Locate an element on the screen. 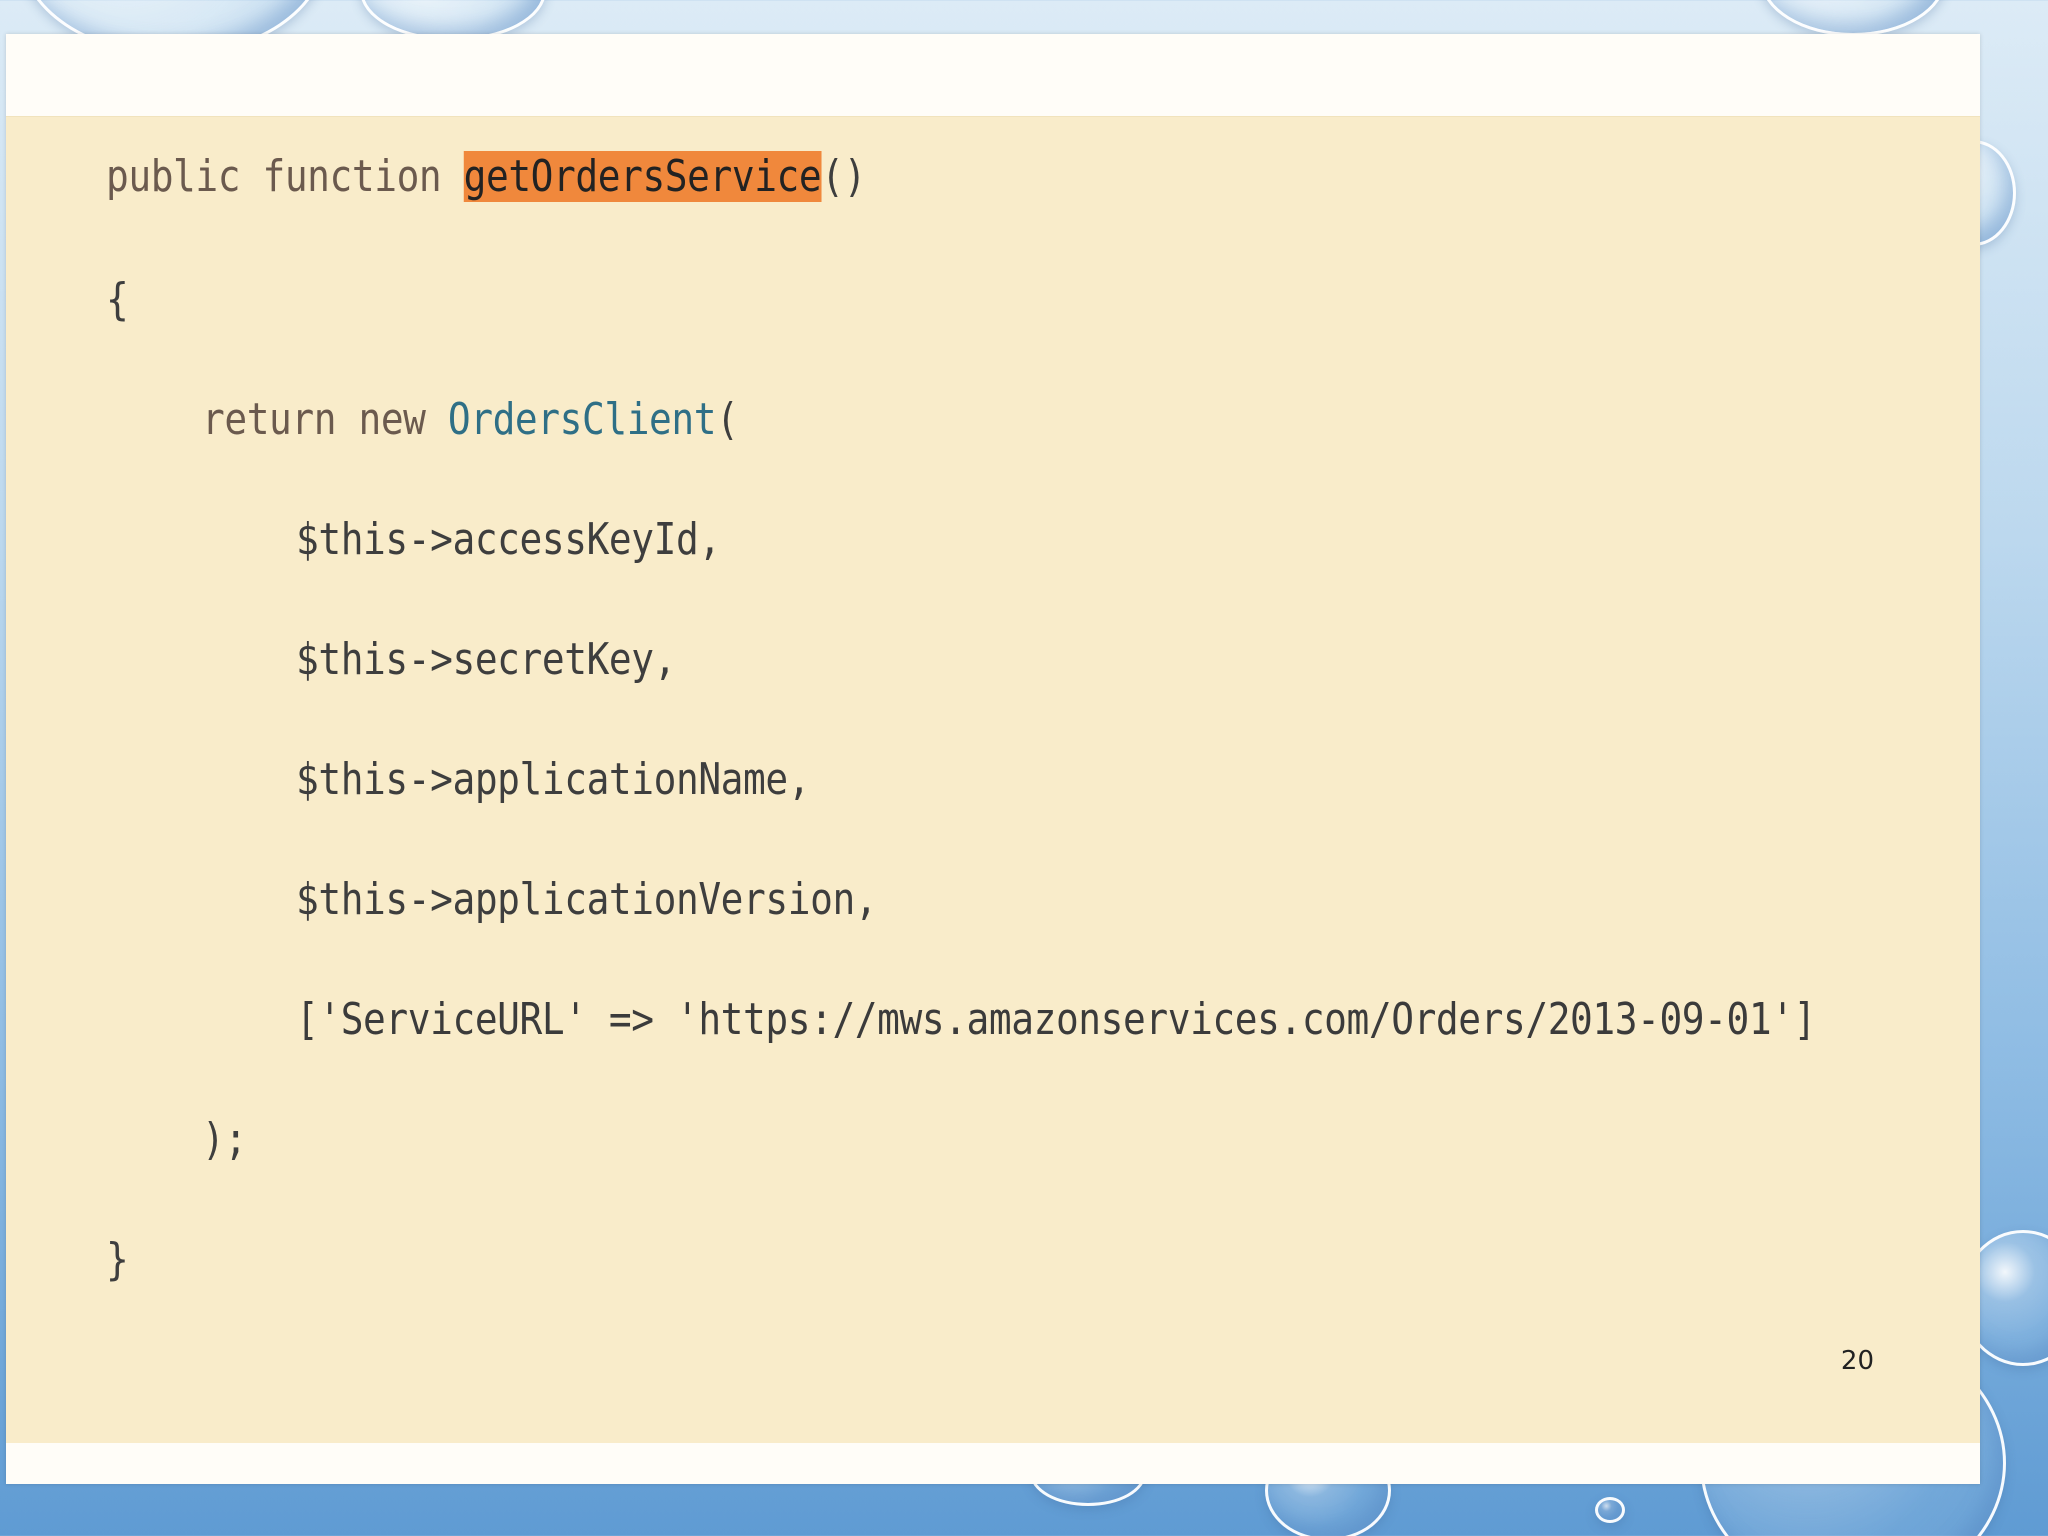  code-text: { is located at coordinates (117, 299).